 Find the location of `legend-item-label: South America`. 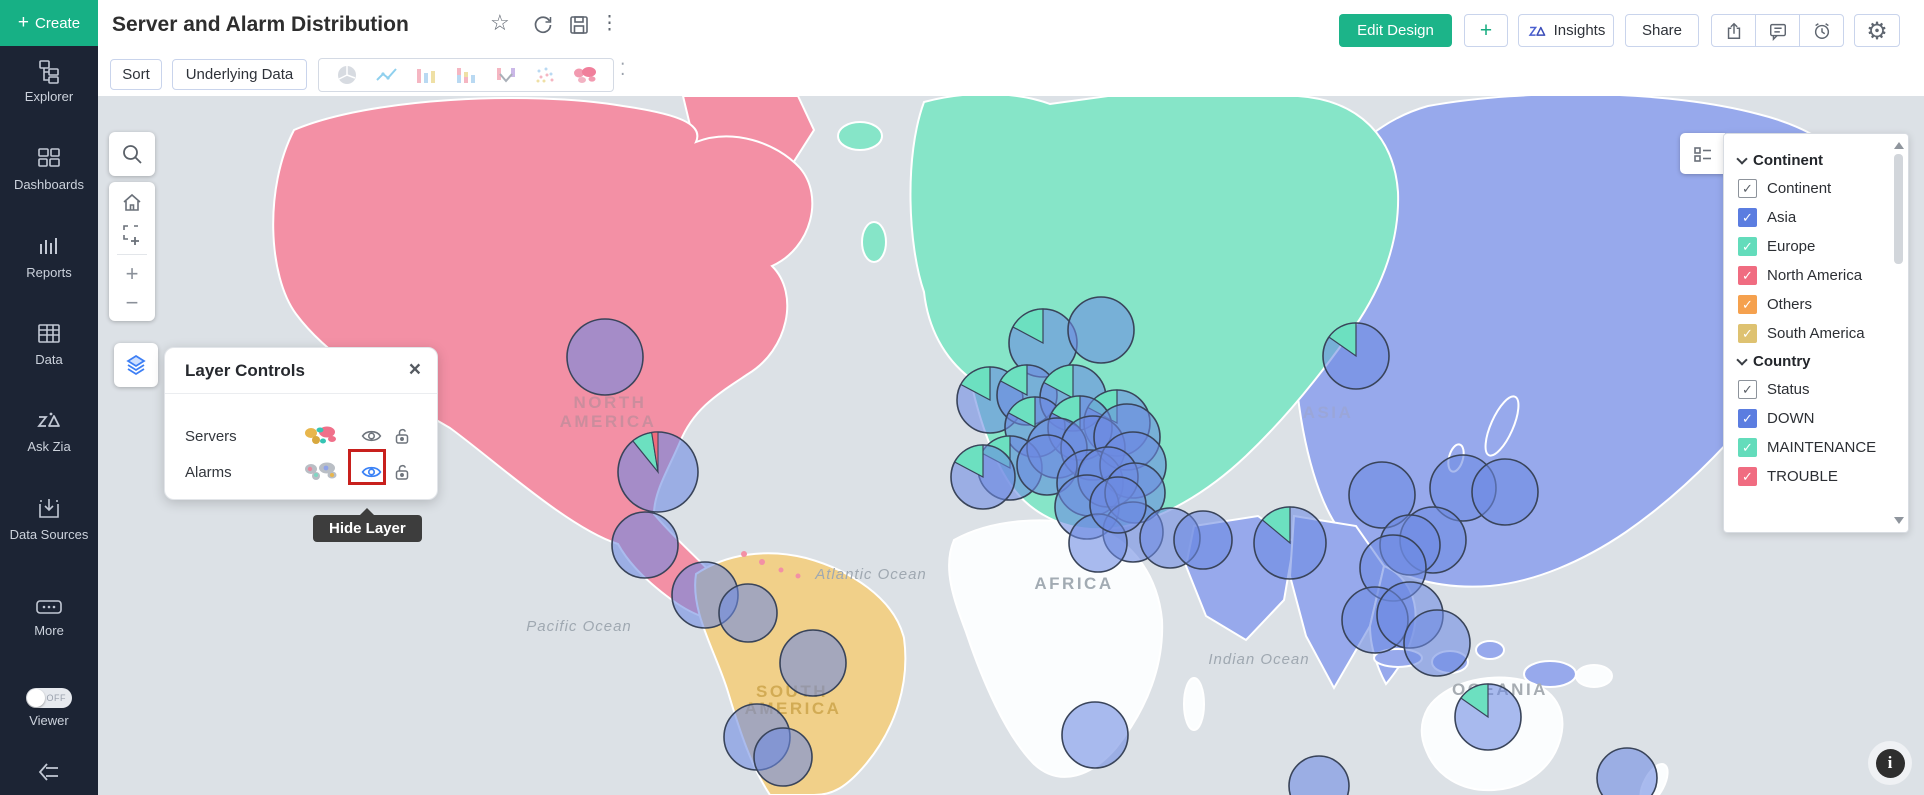

legend-item-label: South America is located at coordinates (1816, 333).